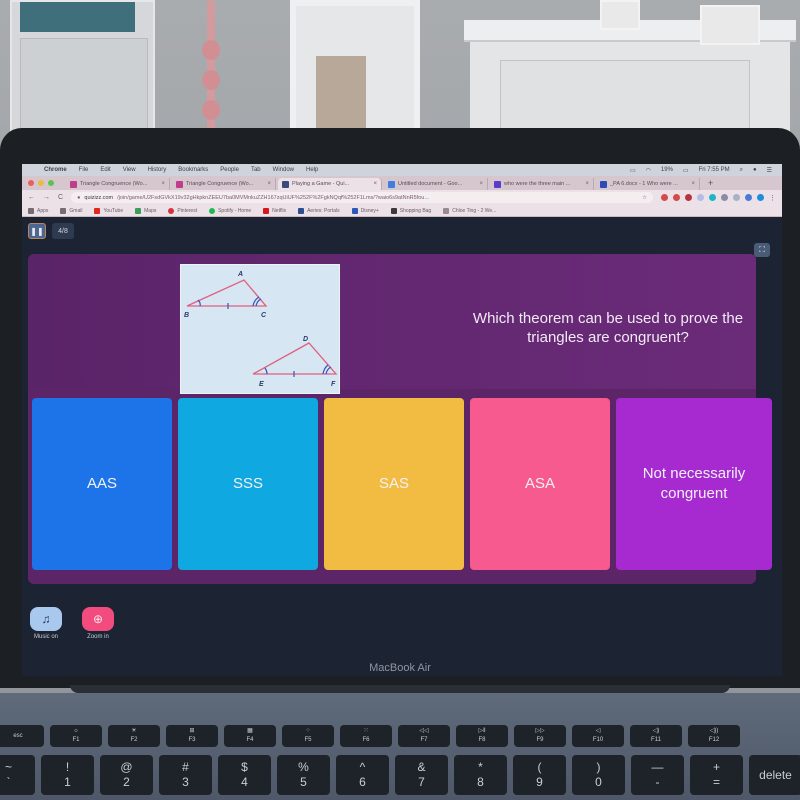 This screenshot has height=800, width=800. I want to click on bookmark-label: YouTube, so click(113, 210).